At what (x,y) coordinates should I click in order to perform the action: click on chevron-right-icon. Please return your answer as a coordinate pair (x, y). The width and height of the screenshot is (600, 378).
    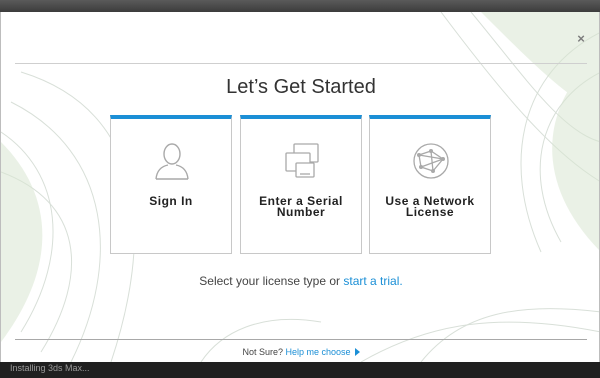
    Looking at the image, I should click on (357, 352).